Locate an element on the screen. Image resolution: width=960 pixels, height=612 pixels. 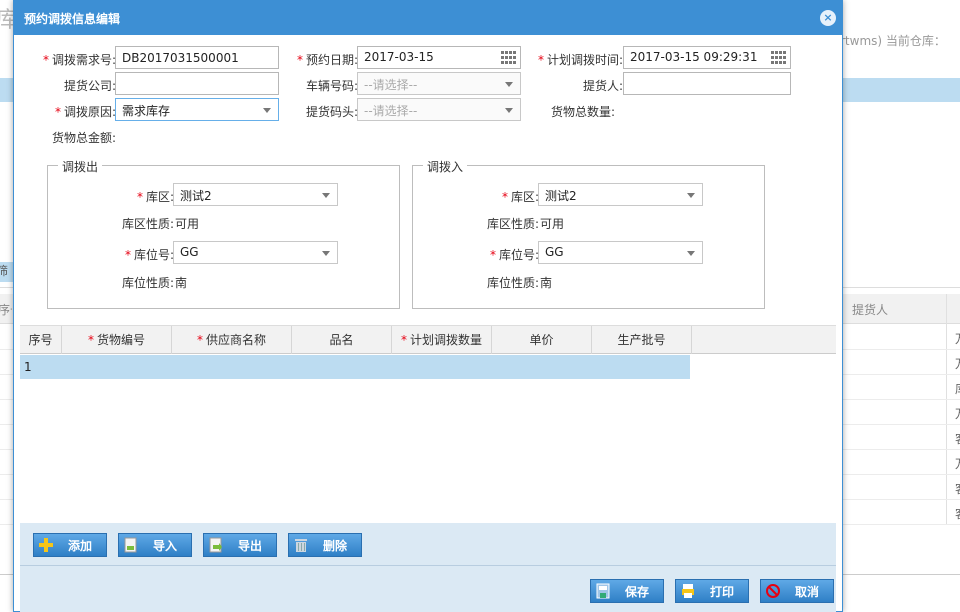
pickup-person-label: 提货人: is located at coordinates (602, 86).